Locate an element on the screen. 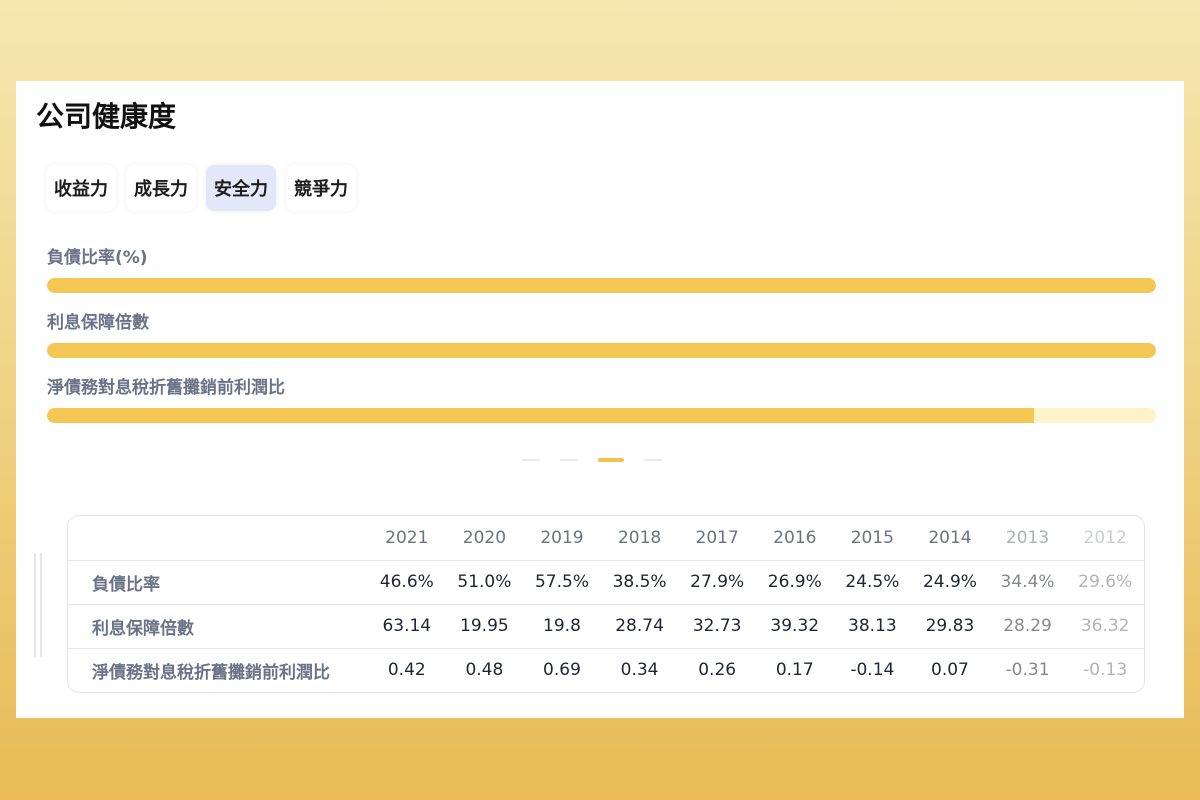  table-cell: 27.9% is located at coordinates (717, 582).